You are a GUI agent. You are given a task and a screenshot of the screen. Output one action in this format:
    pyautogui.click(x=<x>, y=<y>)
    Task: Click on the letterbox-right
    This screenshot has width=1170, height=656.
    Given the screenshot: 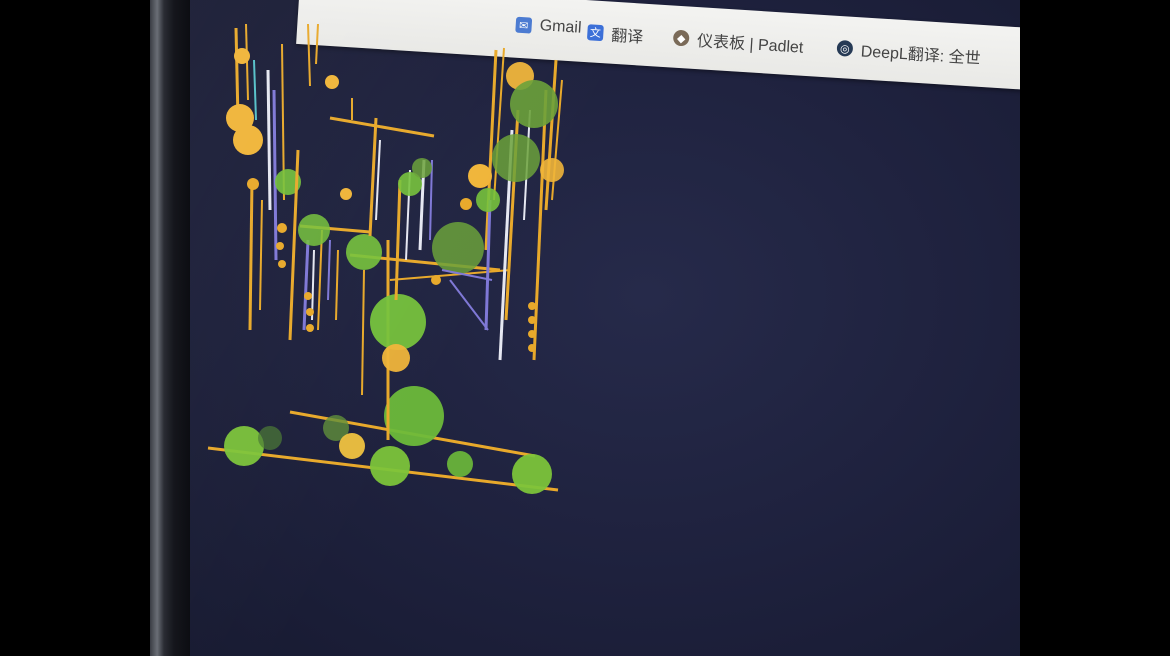 What is the action you would take?
    pyautogui.click(x=1095, y=328)
    